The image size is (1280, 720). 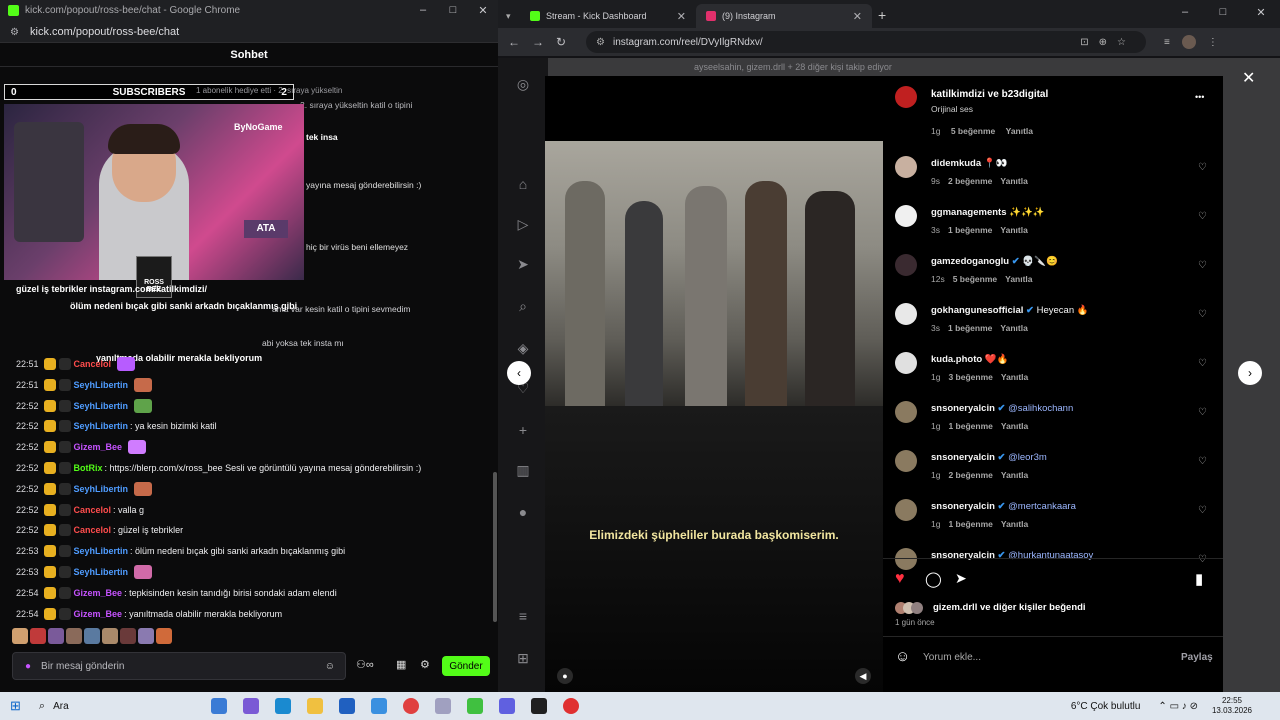 What do you see at coordinates (1197, 657) in the screenshot?
I see `post-comment-button: Paylaş` at bounding box center [1197, 657].